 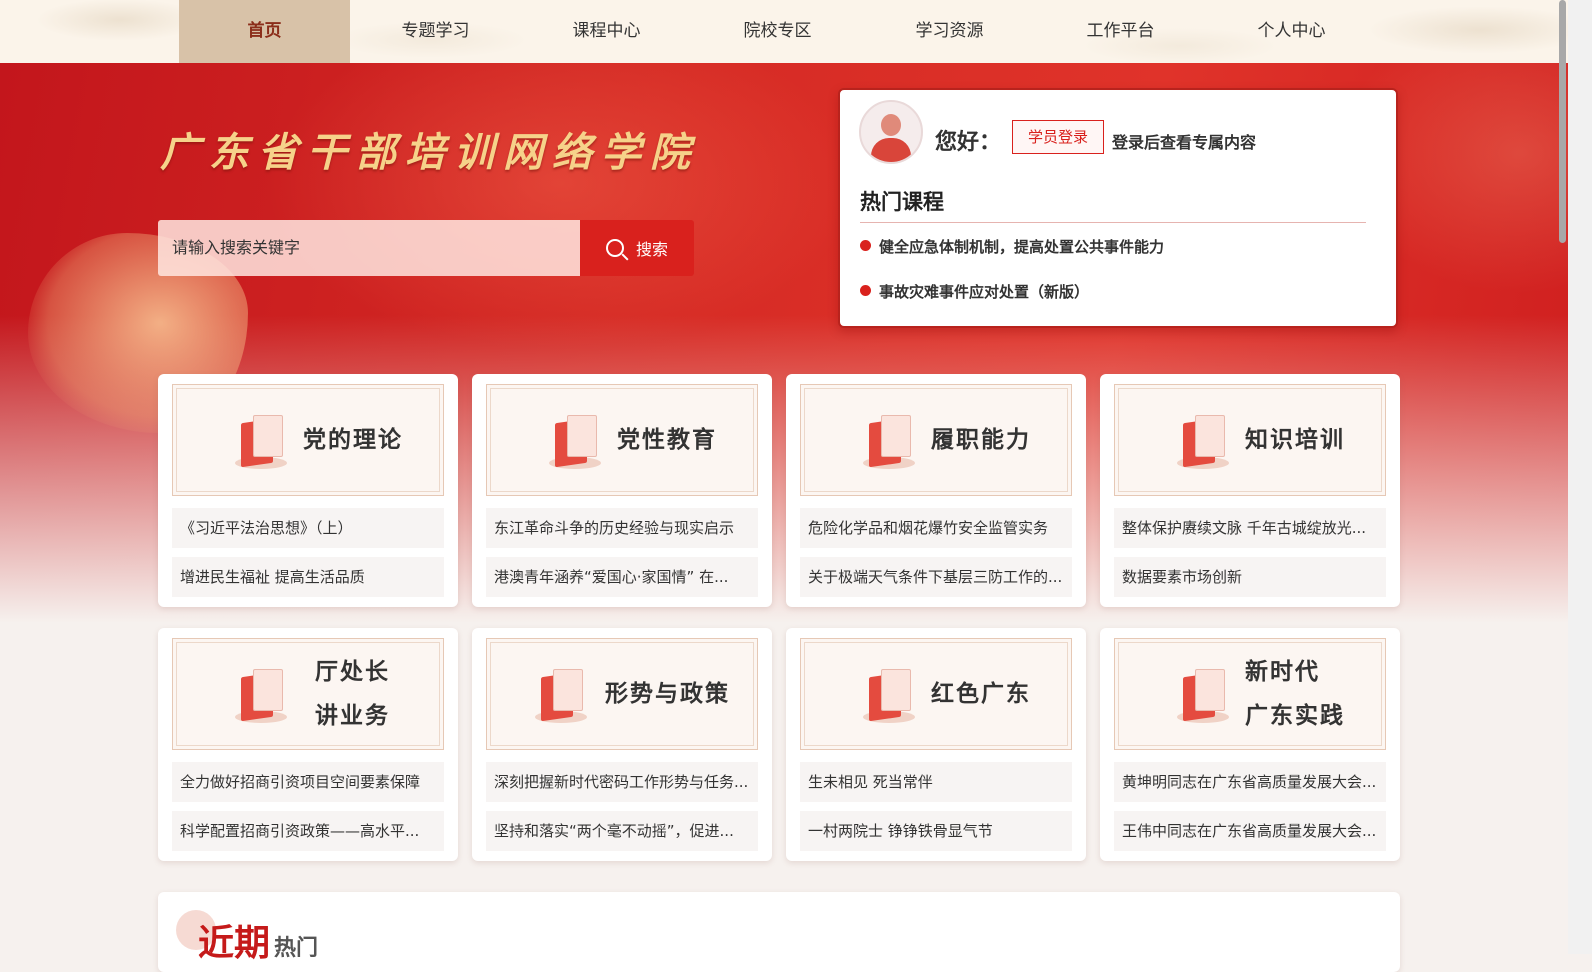 I want to click on id-badge-icon, so click(x=889, y=443).